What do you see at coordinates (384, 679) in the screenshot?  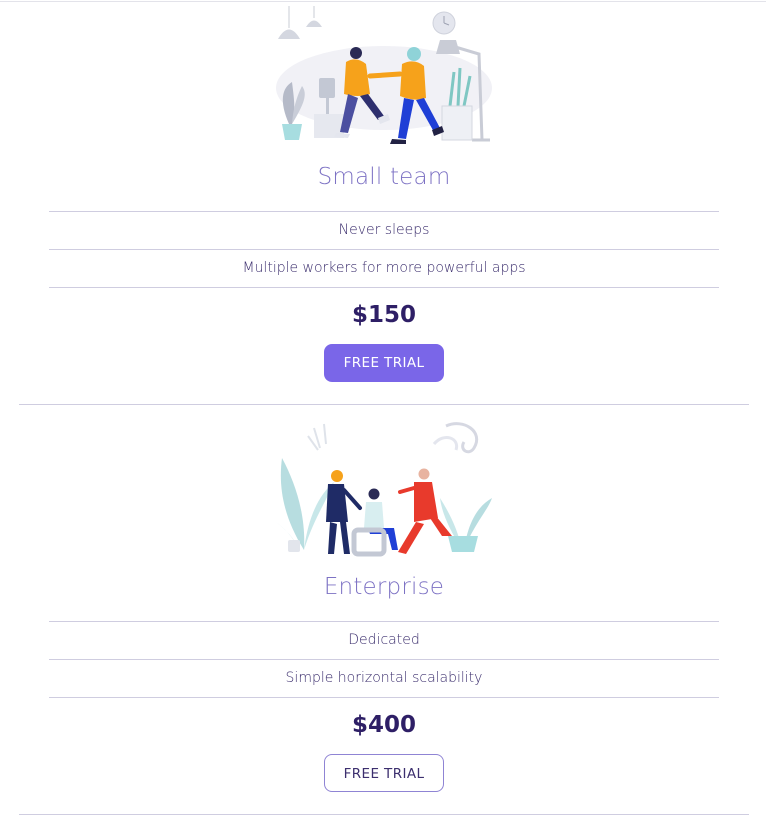 I see `feature-item: Simple horizontal scalability` at bounding box center [384, 679].